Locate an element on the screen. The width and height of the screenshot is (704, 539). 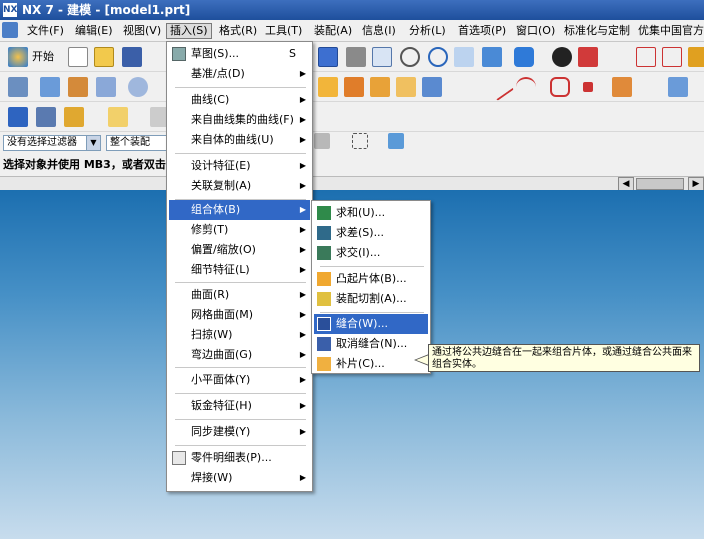
select-tool-icon is located at coordinates (322, 141).